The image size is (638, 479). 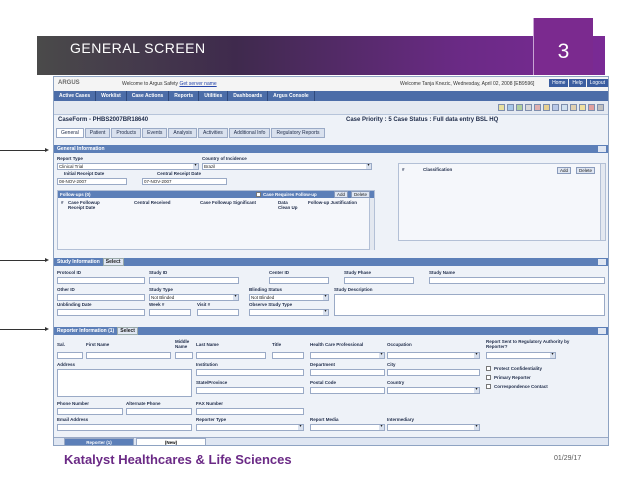 What do you see at coordinates (250, 390) in the screenshot?
I see `state-field` at bounding box center [250, 390].